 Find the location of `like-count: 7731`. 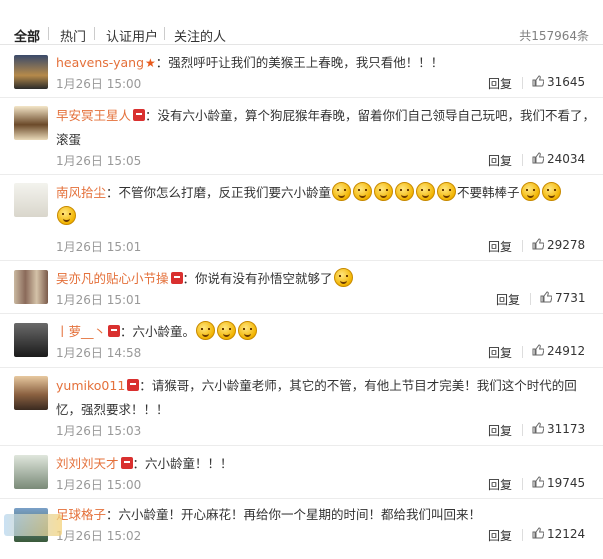

like-count: 7731 is located at coordinates (570, 298).